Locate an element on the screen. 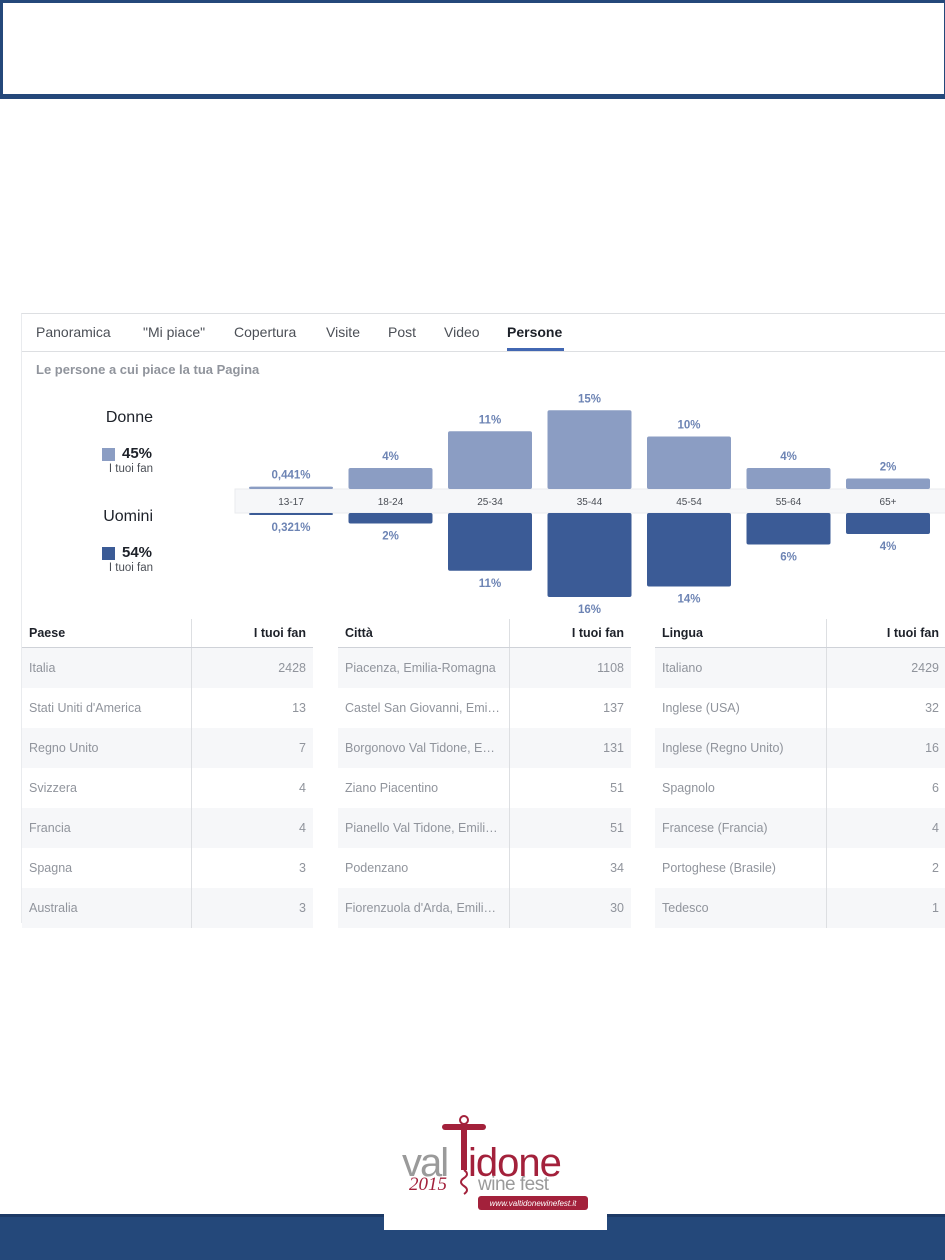  country-header: Paese is located at coordinates (106, 633).